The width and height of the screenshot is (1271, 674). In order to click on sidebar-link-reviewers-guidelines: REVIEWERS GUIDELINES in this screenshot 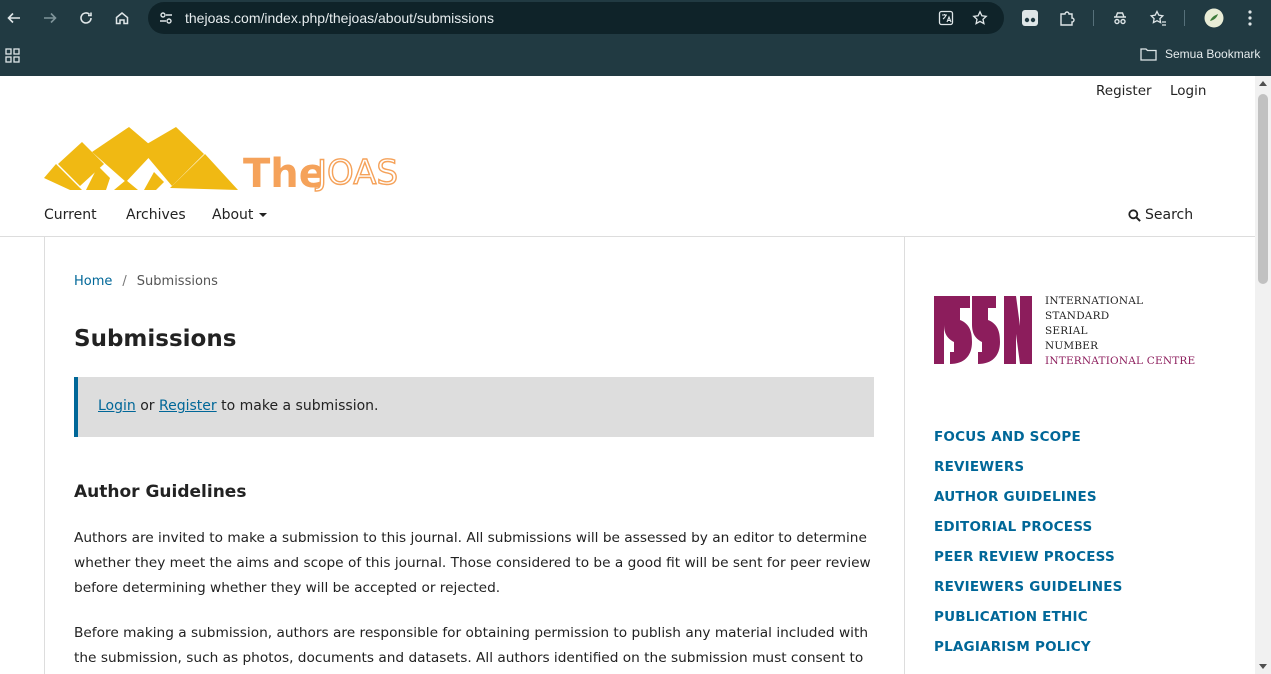, I will do `click(1028, 594)`.